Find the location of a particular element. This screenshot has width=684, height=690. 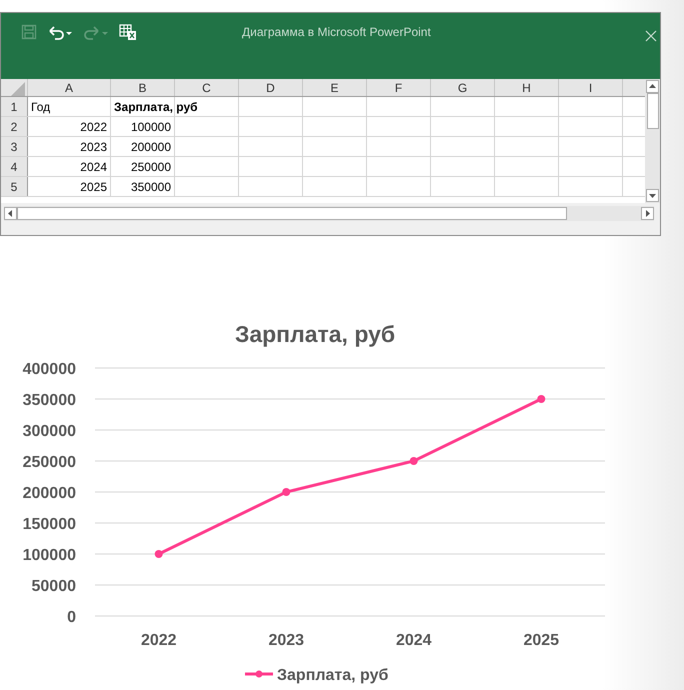

table-cell-text: 100000 is located at coordinates (150, 127).